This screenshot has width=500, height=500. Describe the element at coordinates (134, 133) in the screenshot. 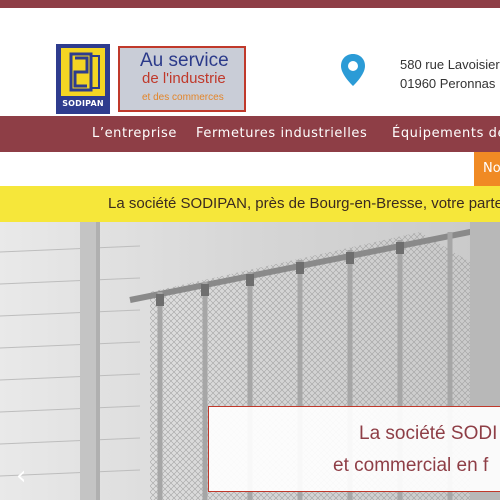

I see `nav-item-entreprise: L’entreprise` at that location.